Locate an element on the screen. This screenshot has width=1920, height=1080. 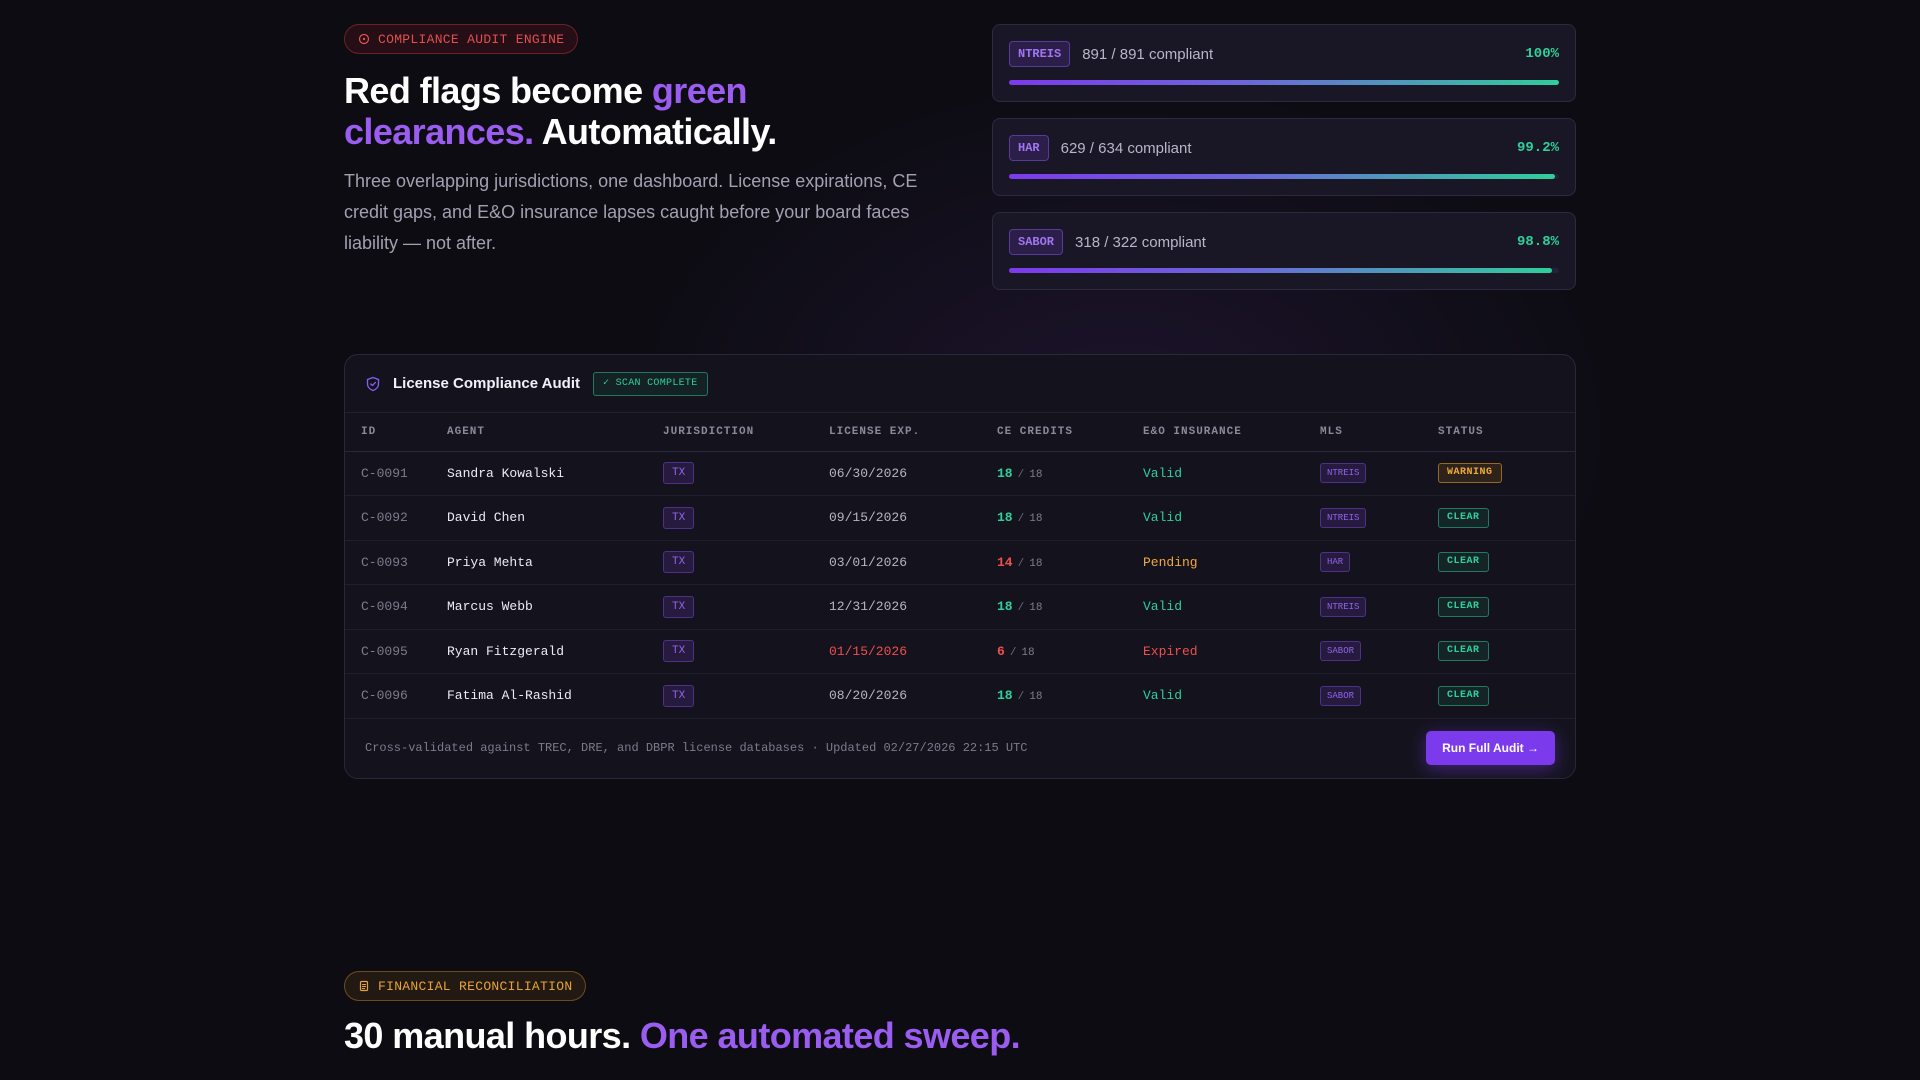
section2-title-part-1: 30 manual hours. is located at coordinates (492, 1035).